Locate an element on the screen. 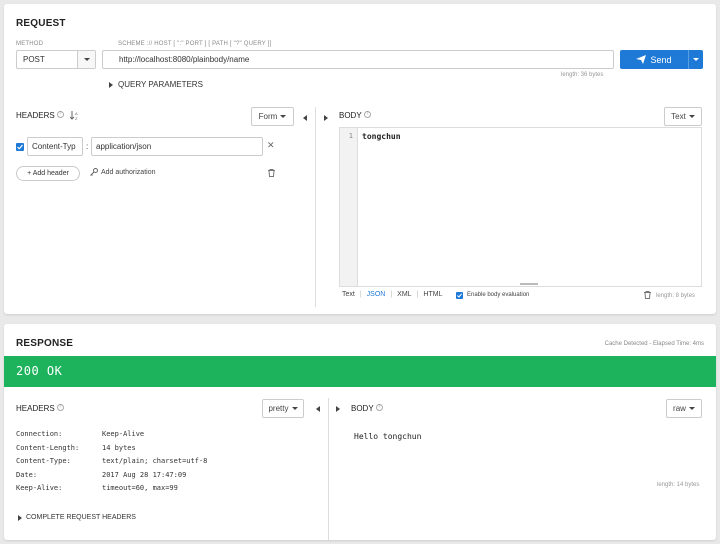 The width and height of the screenshot is (720, 544). tab-text: Text is located at coordinates (348, 294).